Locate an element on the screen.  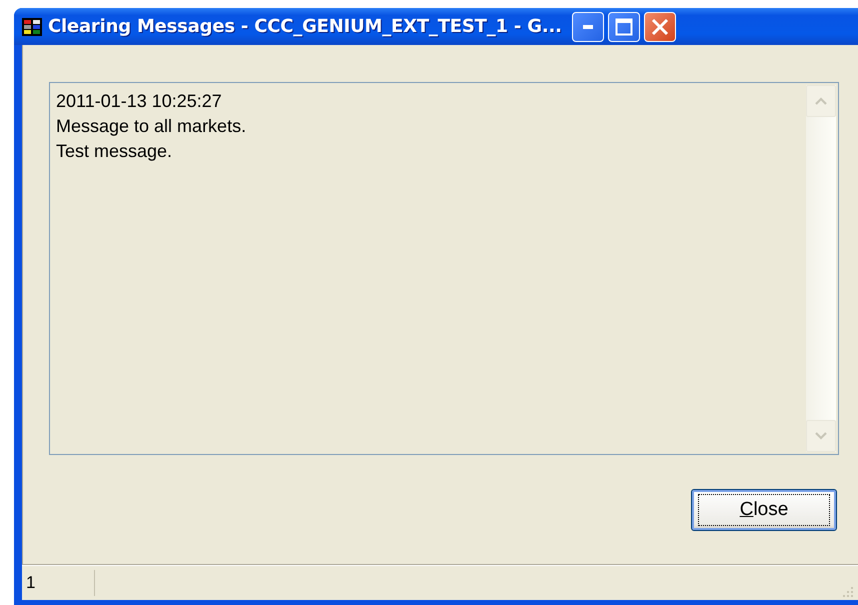
message-line: Test message. is located at coordinates (115, 151).